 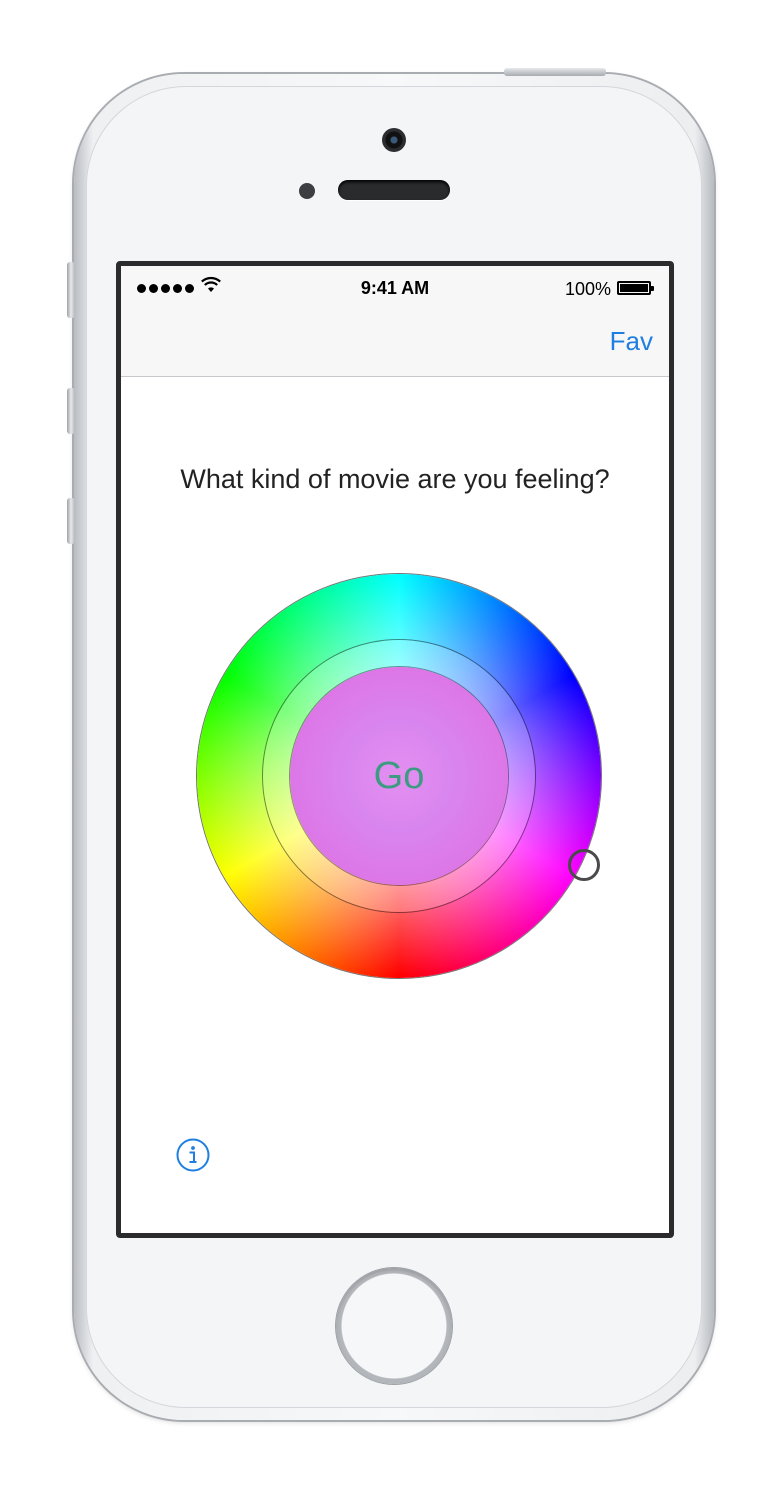 What do you see at coordinates (394, 140) in the screenshot?
I see `front-camera` at bounding box center [394, 140].